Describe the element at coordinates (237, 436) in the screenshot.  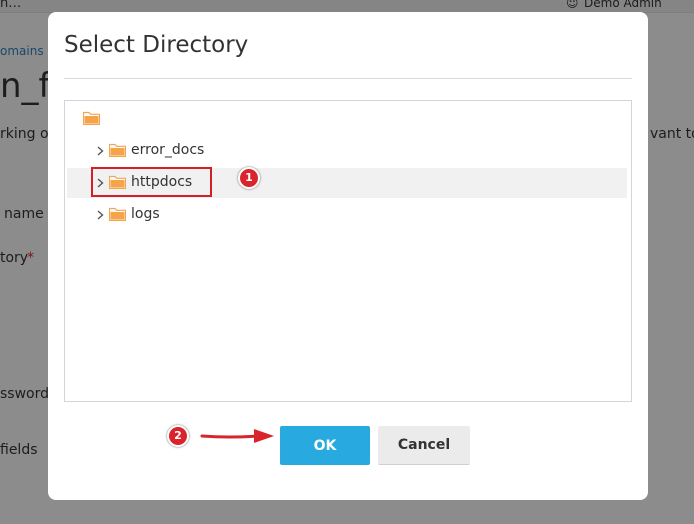
I see `annotation-arrow-icon` at that location.